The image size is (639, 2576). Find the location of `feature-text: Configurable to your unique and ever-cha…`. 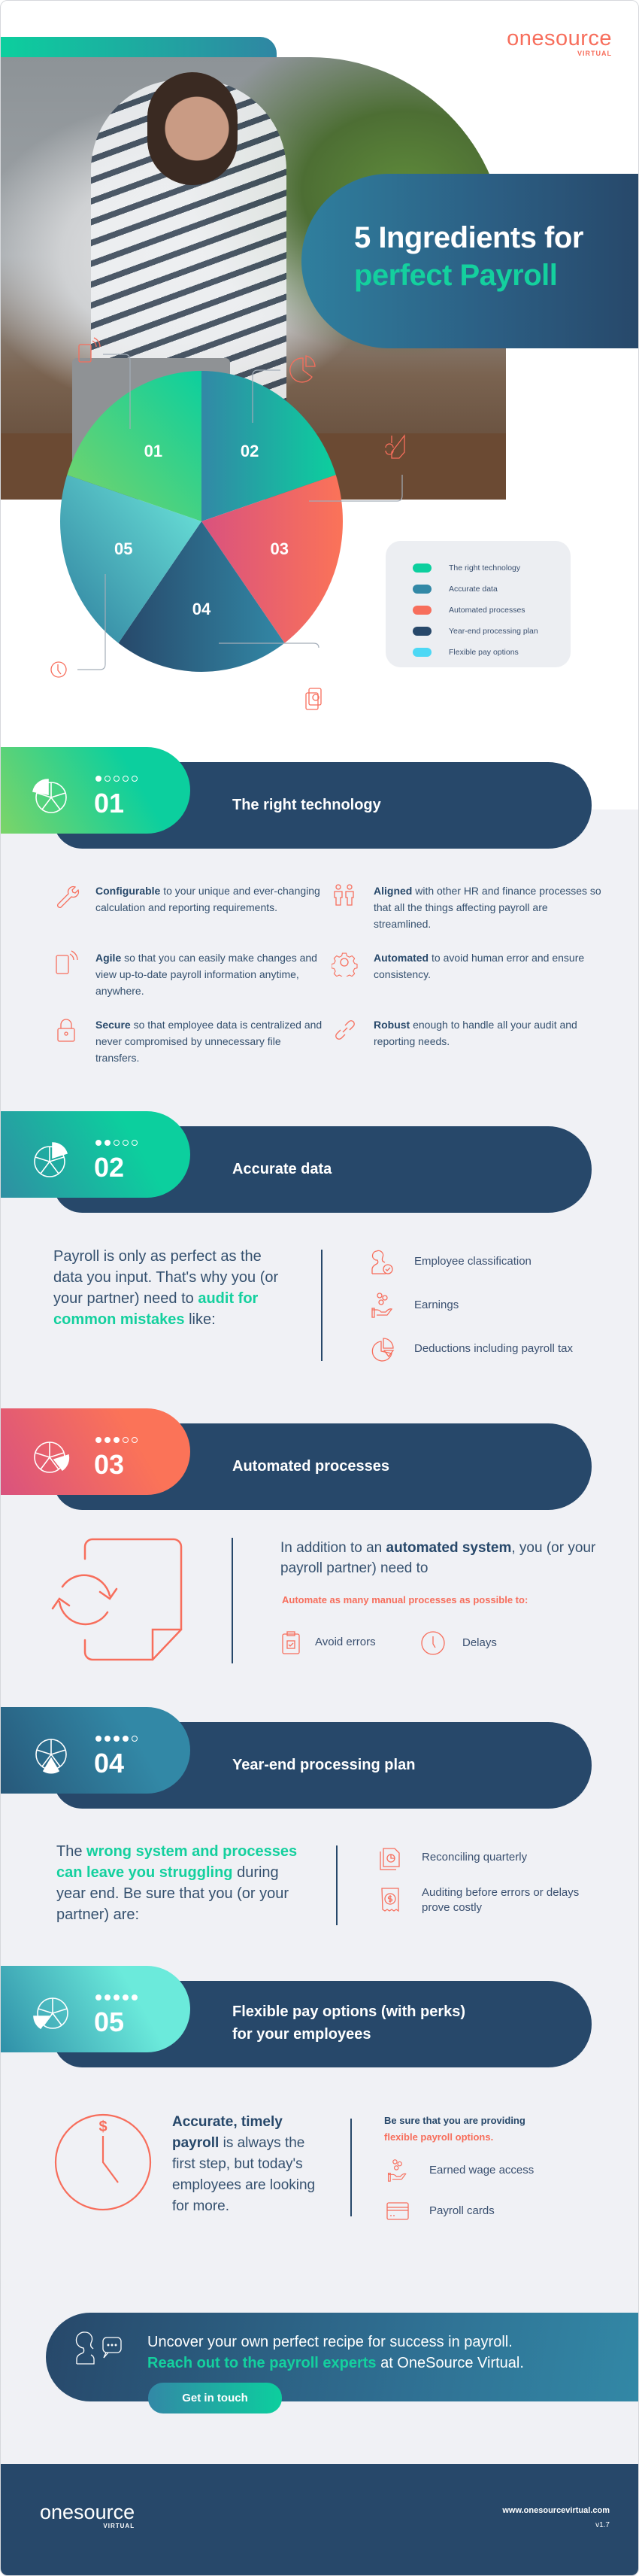

feature-text: Configurable to your unique and ever-cha… is located at coordinates (207, 899).